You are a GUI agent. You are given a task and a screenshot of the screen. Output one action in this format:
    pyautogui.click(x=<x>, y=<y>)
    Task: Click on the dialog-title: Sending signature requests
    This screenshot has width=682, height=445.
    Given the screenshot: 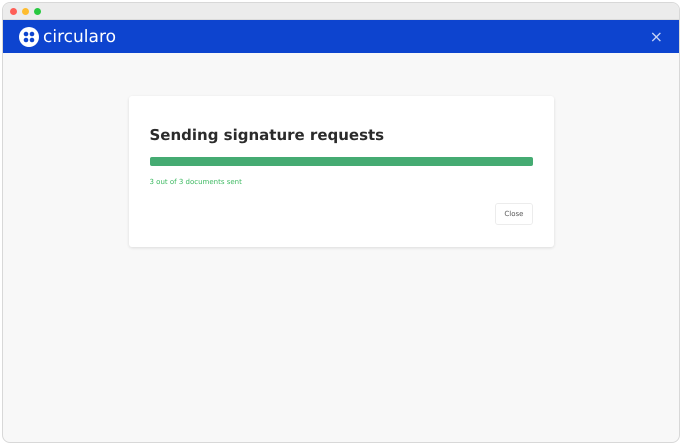 What is the action you would take?
    pyautogui.click(x=268, y=135)
    